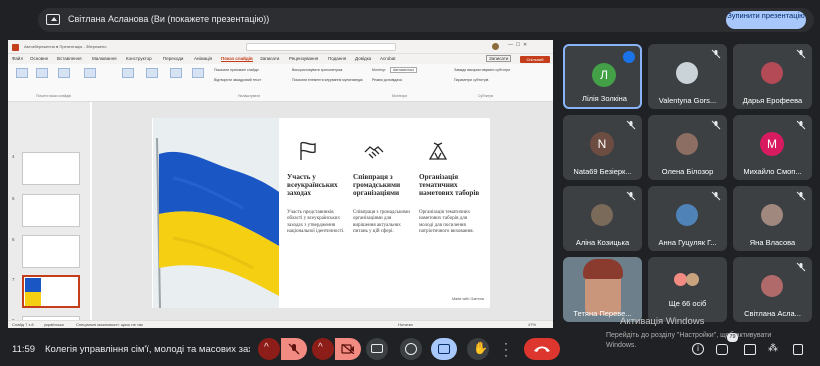  Describe the element at coordinates (517, 45) in the screenshot. I see `window-controls-icon: — ☐ ✕` at that location.